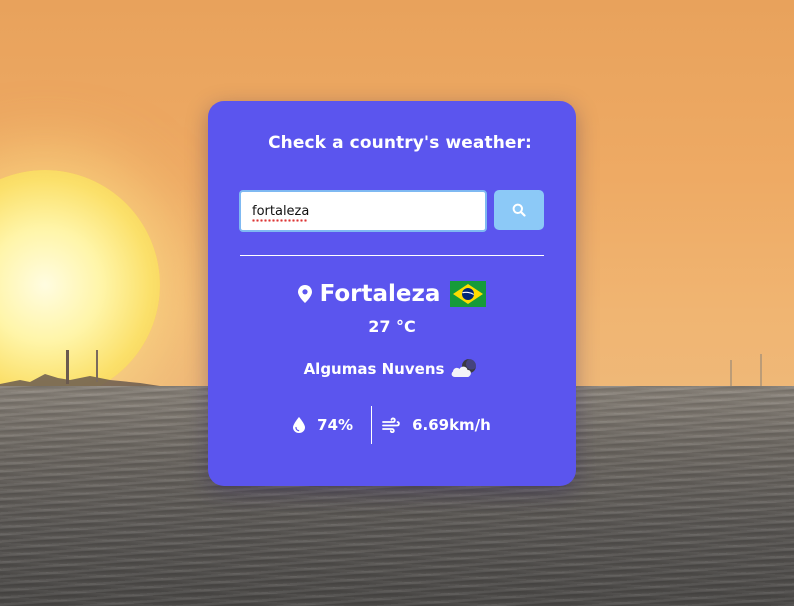 The height and width of the screenshot is (606, 794). I want to click on description-row: Algumas Nuvens, so click(392, 369).